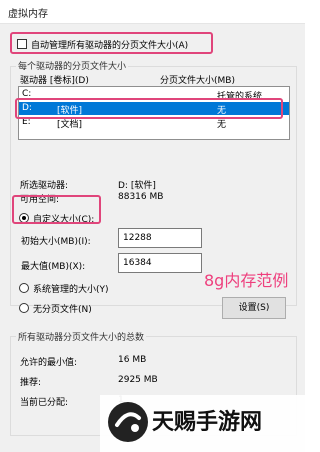 The height and width of the screenshot is (452, 320). What do you see at coordinates (111, 43) in the screenshot?
I see `highlight-auto-manage` at bounding box center [111, 43].